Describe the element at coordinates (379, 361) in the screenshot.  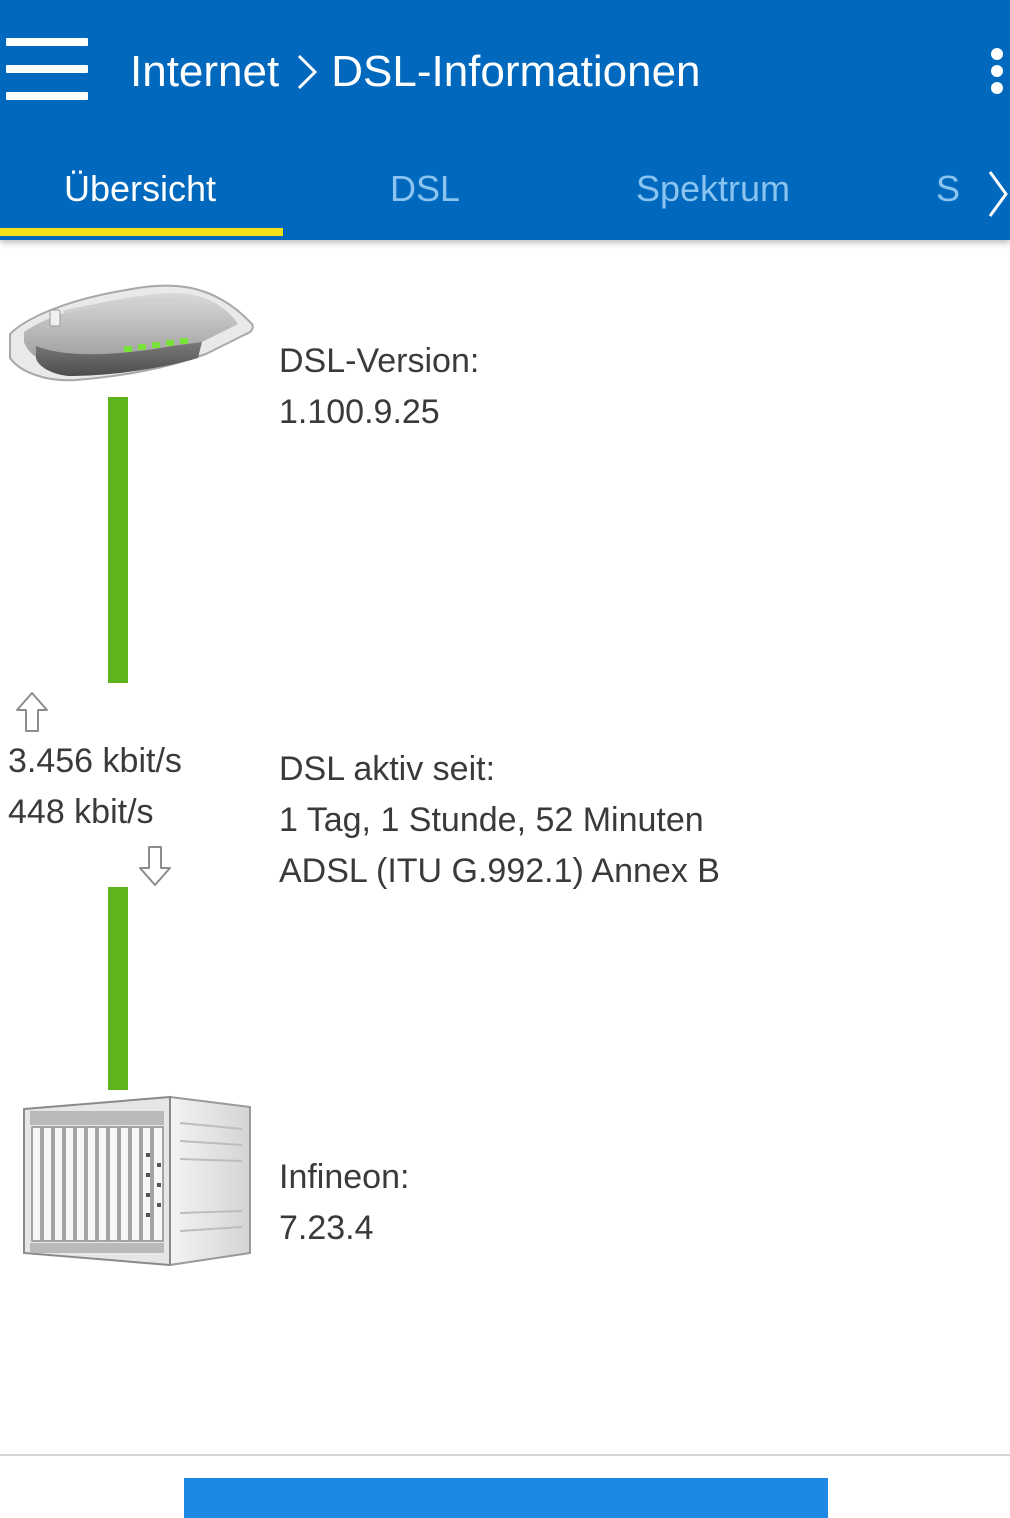
I see `dsl-version-label: DSL-Version:` at that location.